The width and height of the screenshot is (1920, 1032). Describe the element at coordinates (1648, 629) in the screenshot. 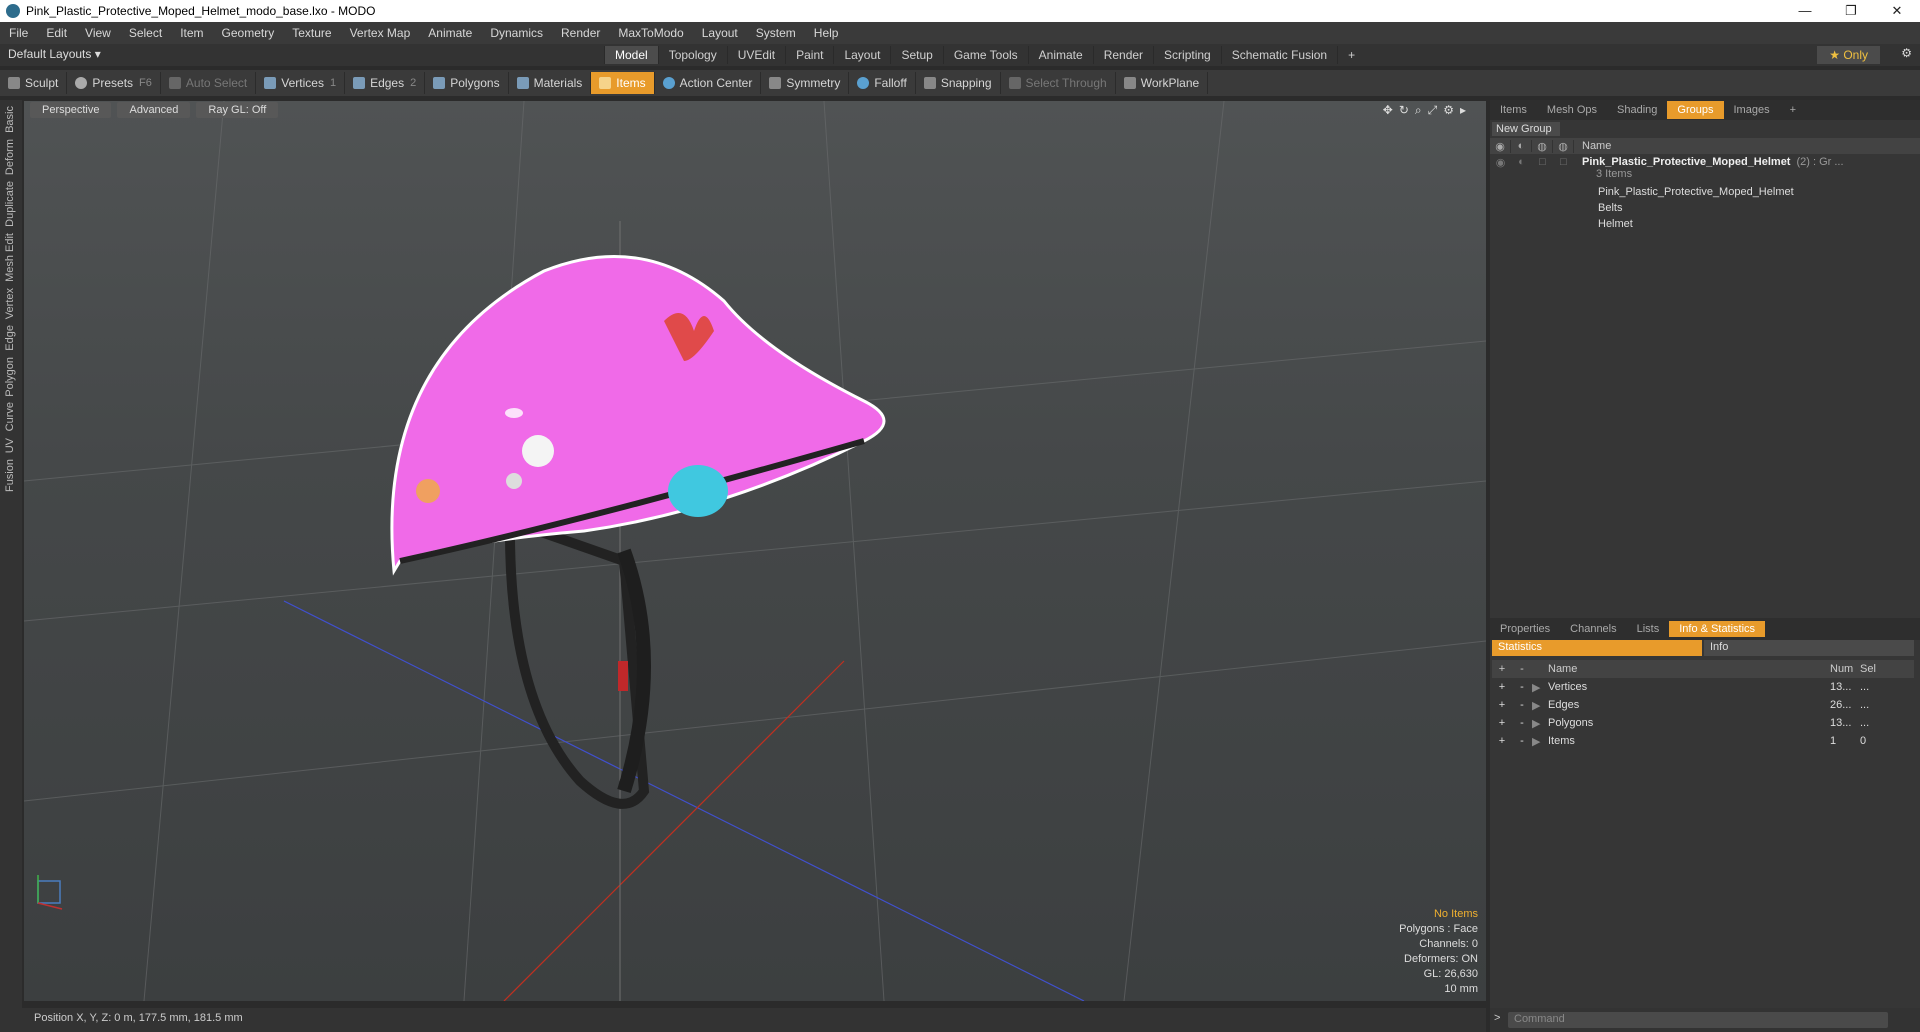

I see `tab-lists: Lists` at that location.